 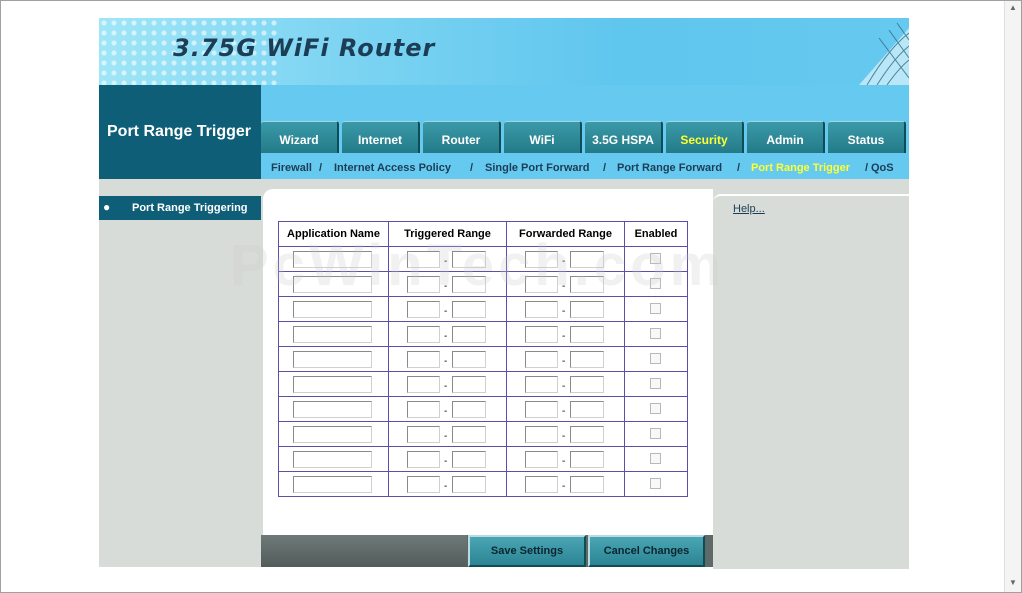 I want to click on router-title: 3.75G WiFi Router, so click(x=304, y=48).